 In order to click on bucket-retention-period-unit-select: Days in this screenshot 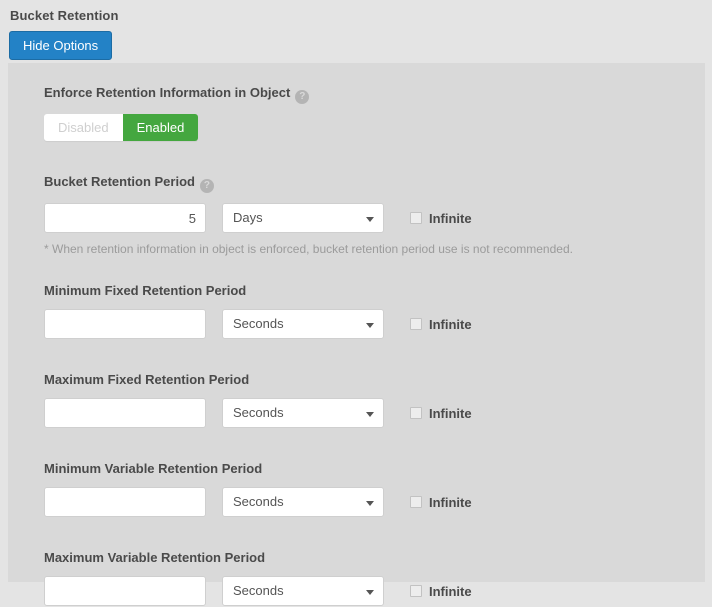, I will do `click(303, 218)`.